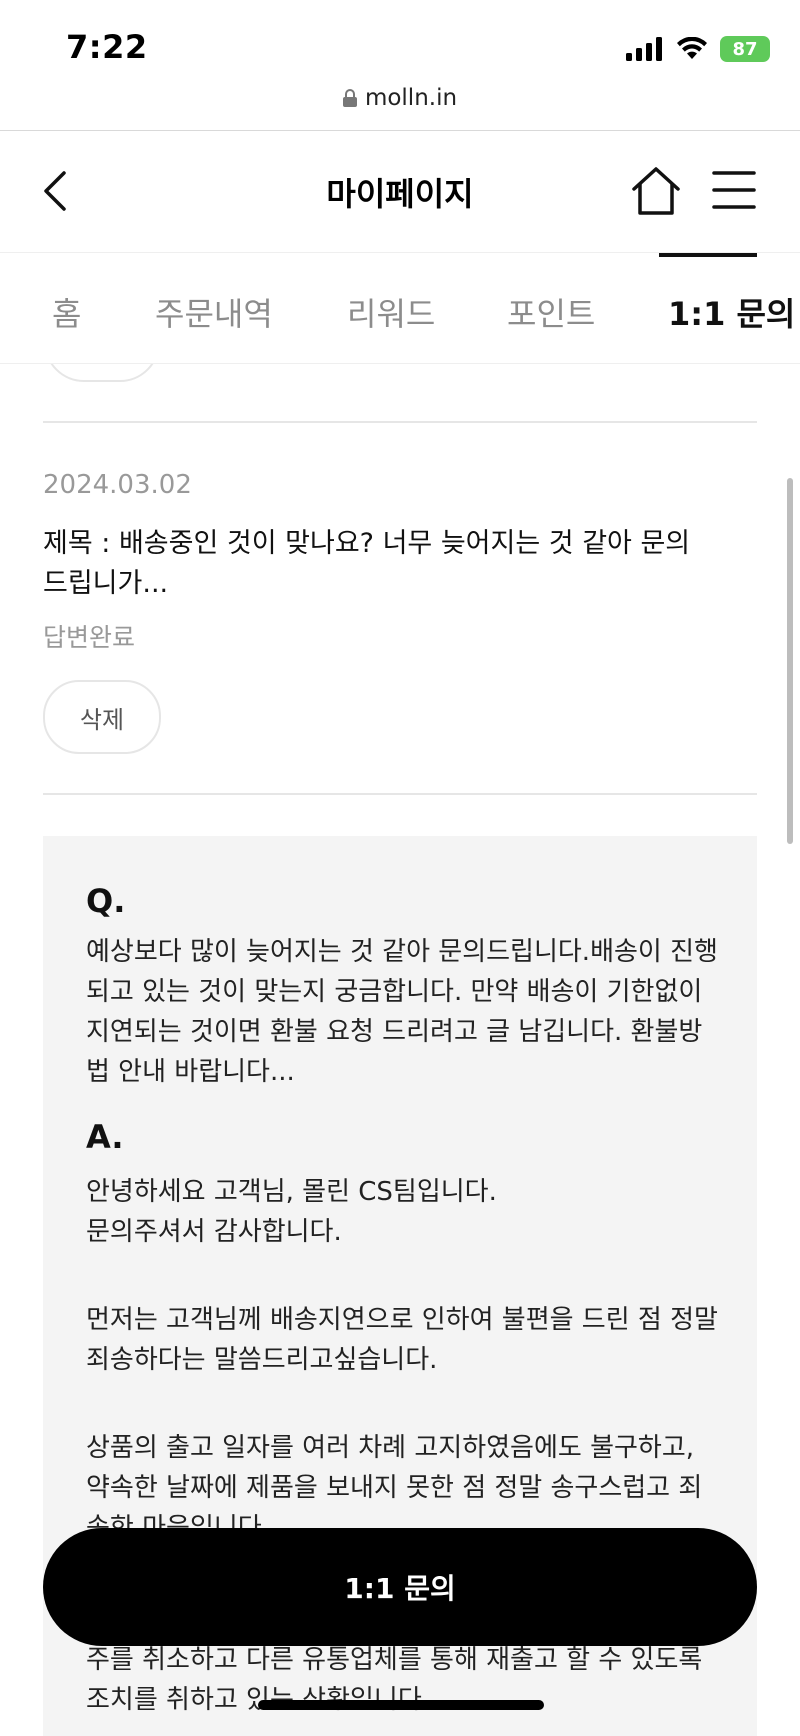 This screenshot has width=800, height=1736. What do you see at coordinates (400, 191) in the screenshot?
I see `page-header: 마이페이지` at bounding box center [400, 191].